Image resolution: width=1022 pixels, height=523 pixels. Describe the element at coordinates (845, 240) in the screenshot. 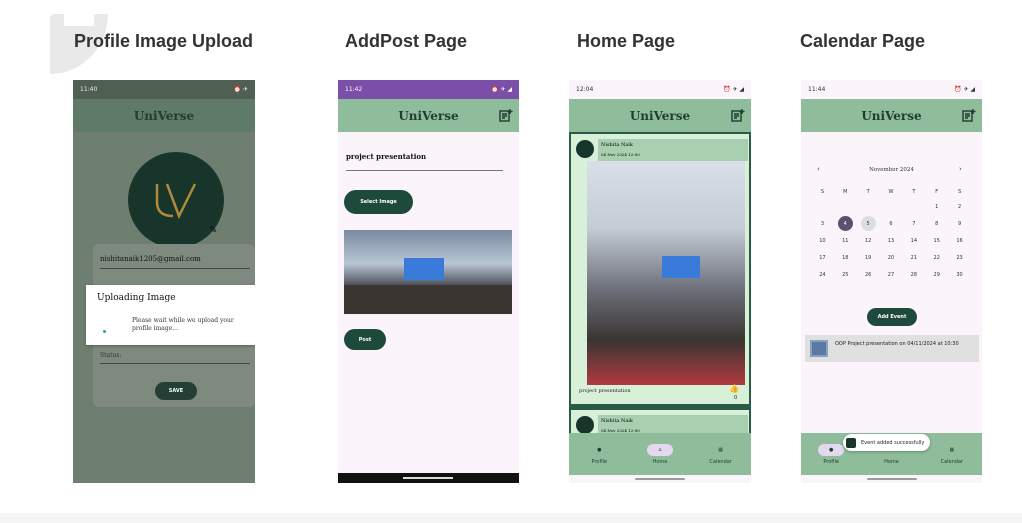

I see `day-cell: 11` at that location.